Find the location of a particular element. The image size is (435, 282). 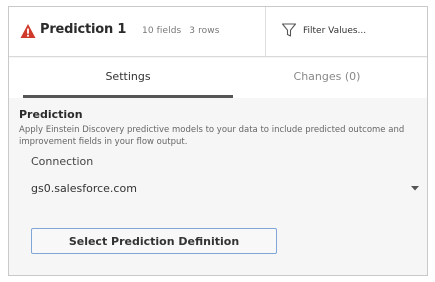

row-count: 3 rows is located at coordinates (204, 31).